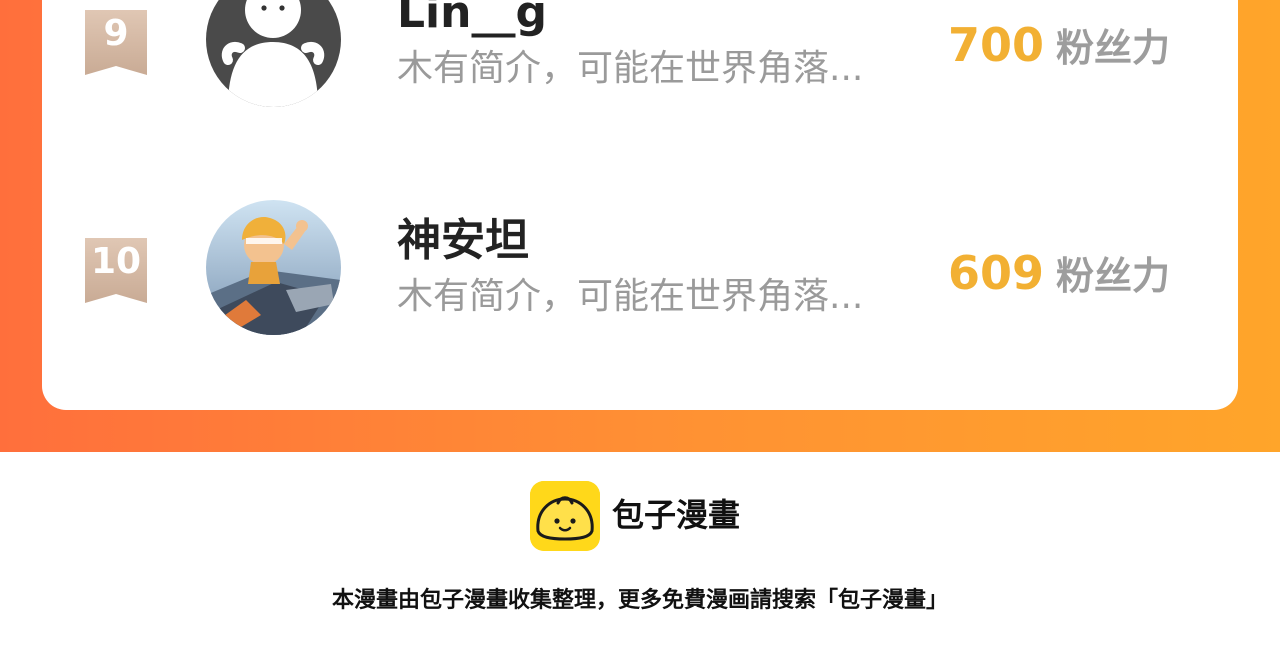 This screenshot has width=1280, height=652. Describe the element at coordinates (676, 515) in the screenshot. I see `brand-name: 包子漫畫` at that location.